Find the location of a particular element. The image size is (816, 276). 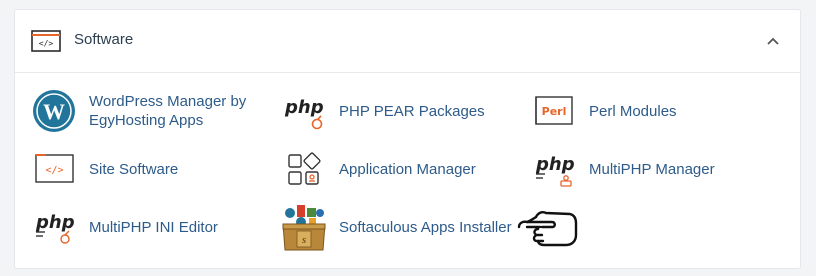

item-label: Application Manager is located at coordinates (407, 169).